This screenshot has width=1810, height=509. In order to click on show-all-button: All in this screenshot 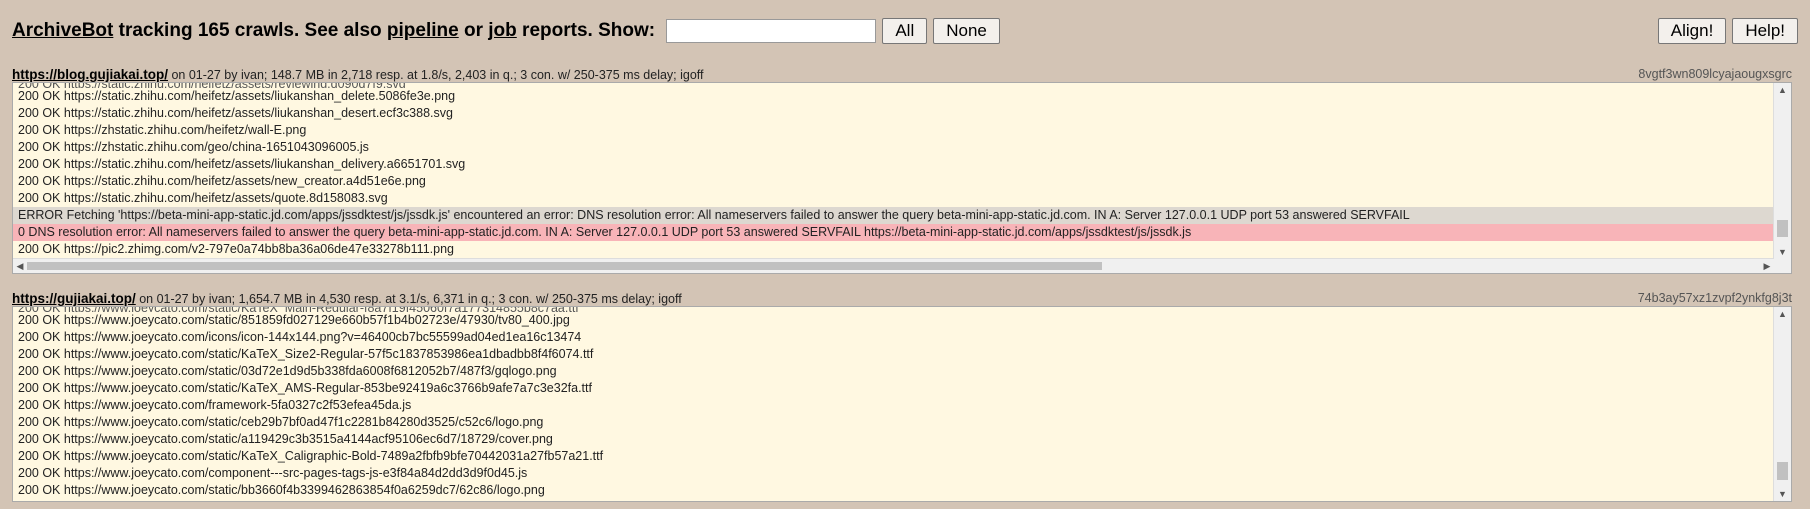, I will do `click(905, 31)`.